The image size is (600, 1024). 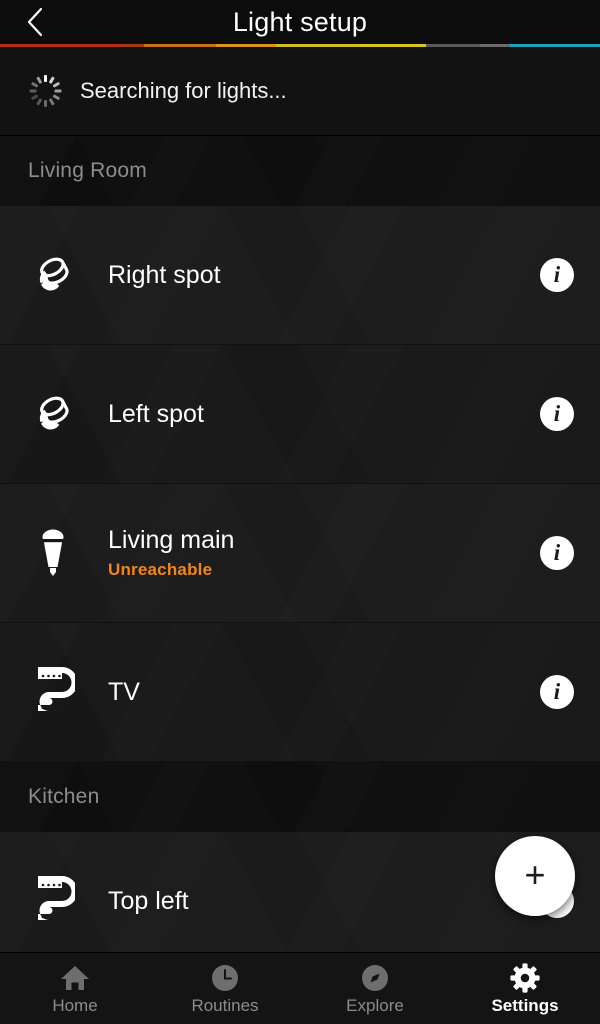 What do you see at coordinates (375, 978) in the screenshot?
I see `compass-icon` at bounding box center [375, 978].